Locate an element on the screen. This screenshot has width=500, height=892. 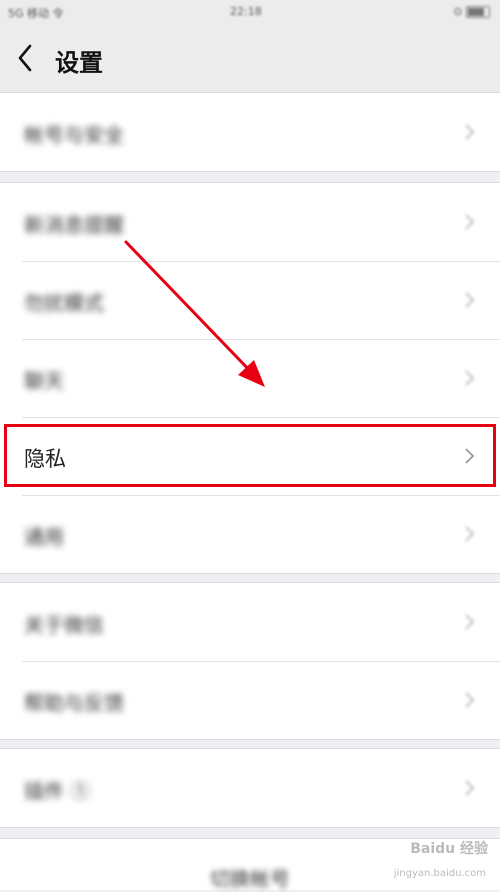
page-title: 设置 is located at coordinates (79, 62).